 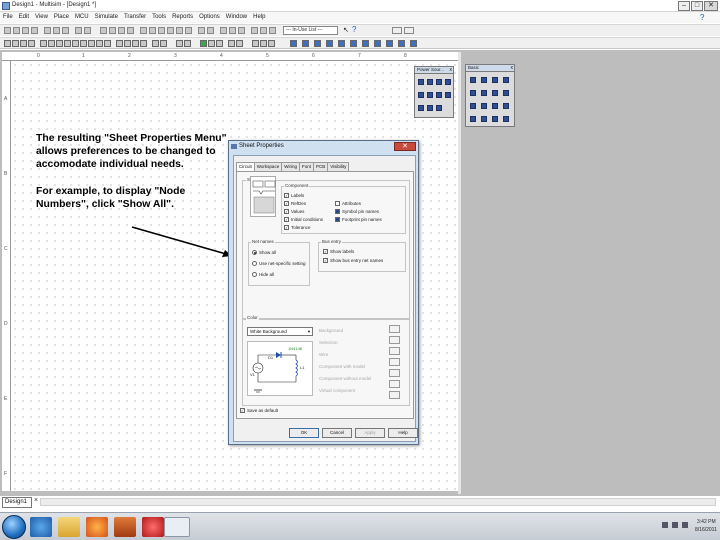 I want to click on word-generator-icon, so click(x=377, y=43).